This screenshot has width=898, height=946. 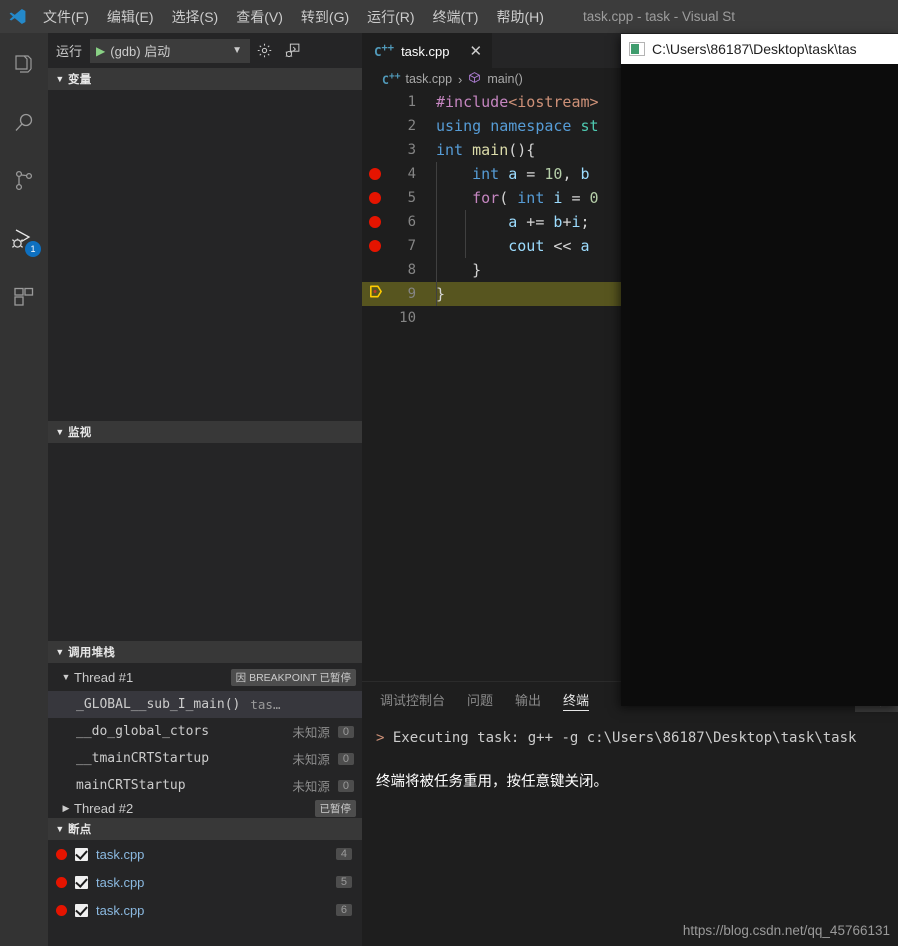 I want to click on activity-run-debug: 1, so click(x=24, y=241).